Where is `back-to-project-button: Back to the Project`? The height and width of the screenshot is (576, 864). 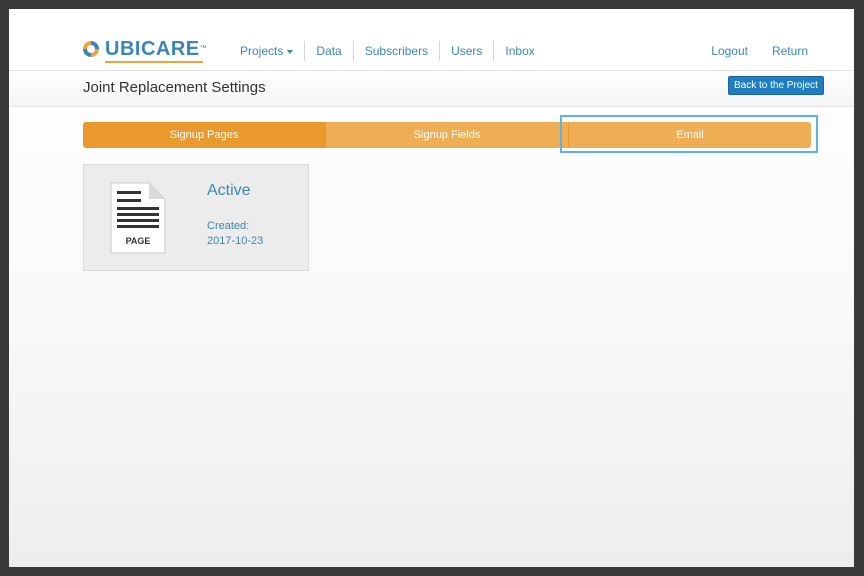
back-to-project-button: Back to the Project is located at coordinates (776, 85).